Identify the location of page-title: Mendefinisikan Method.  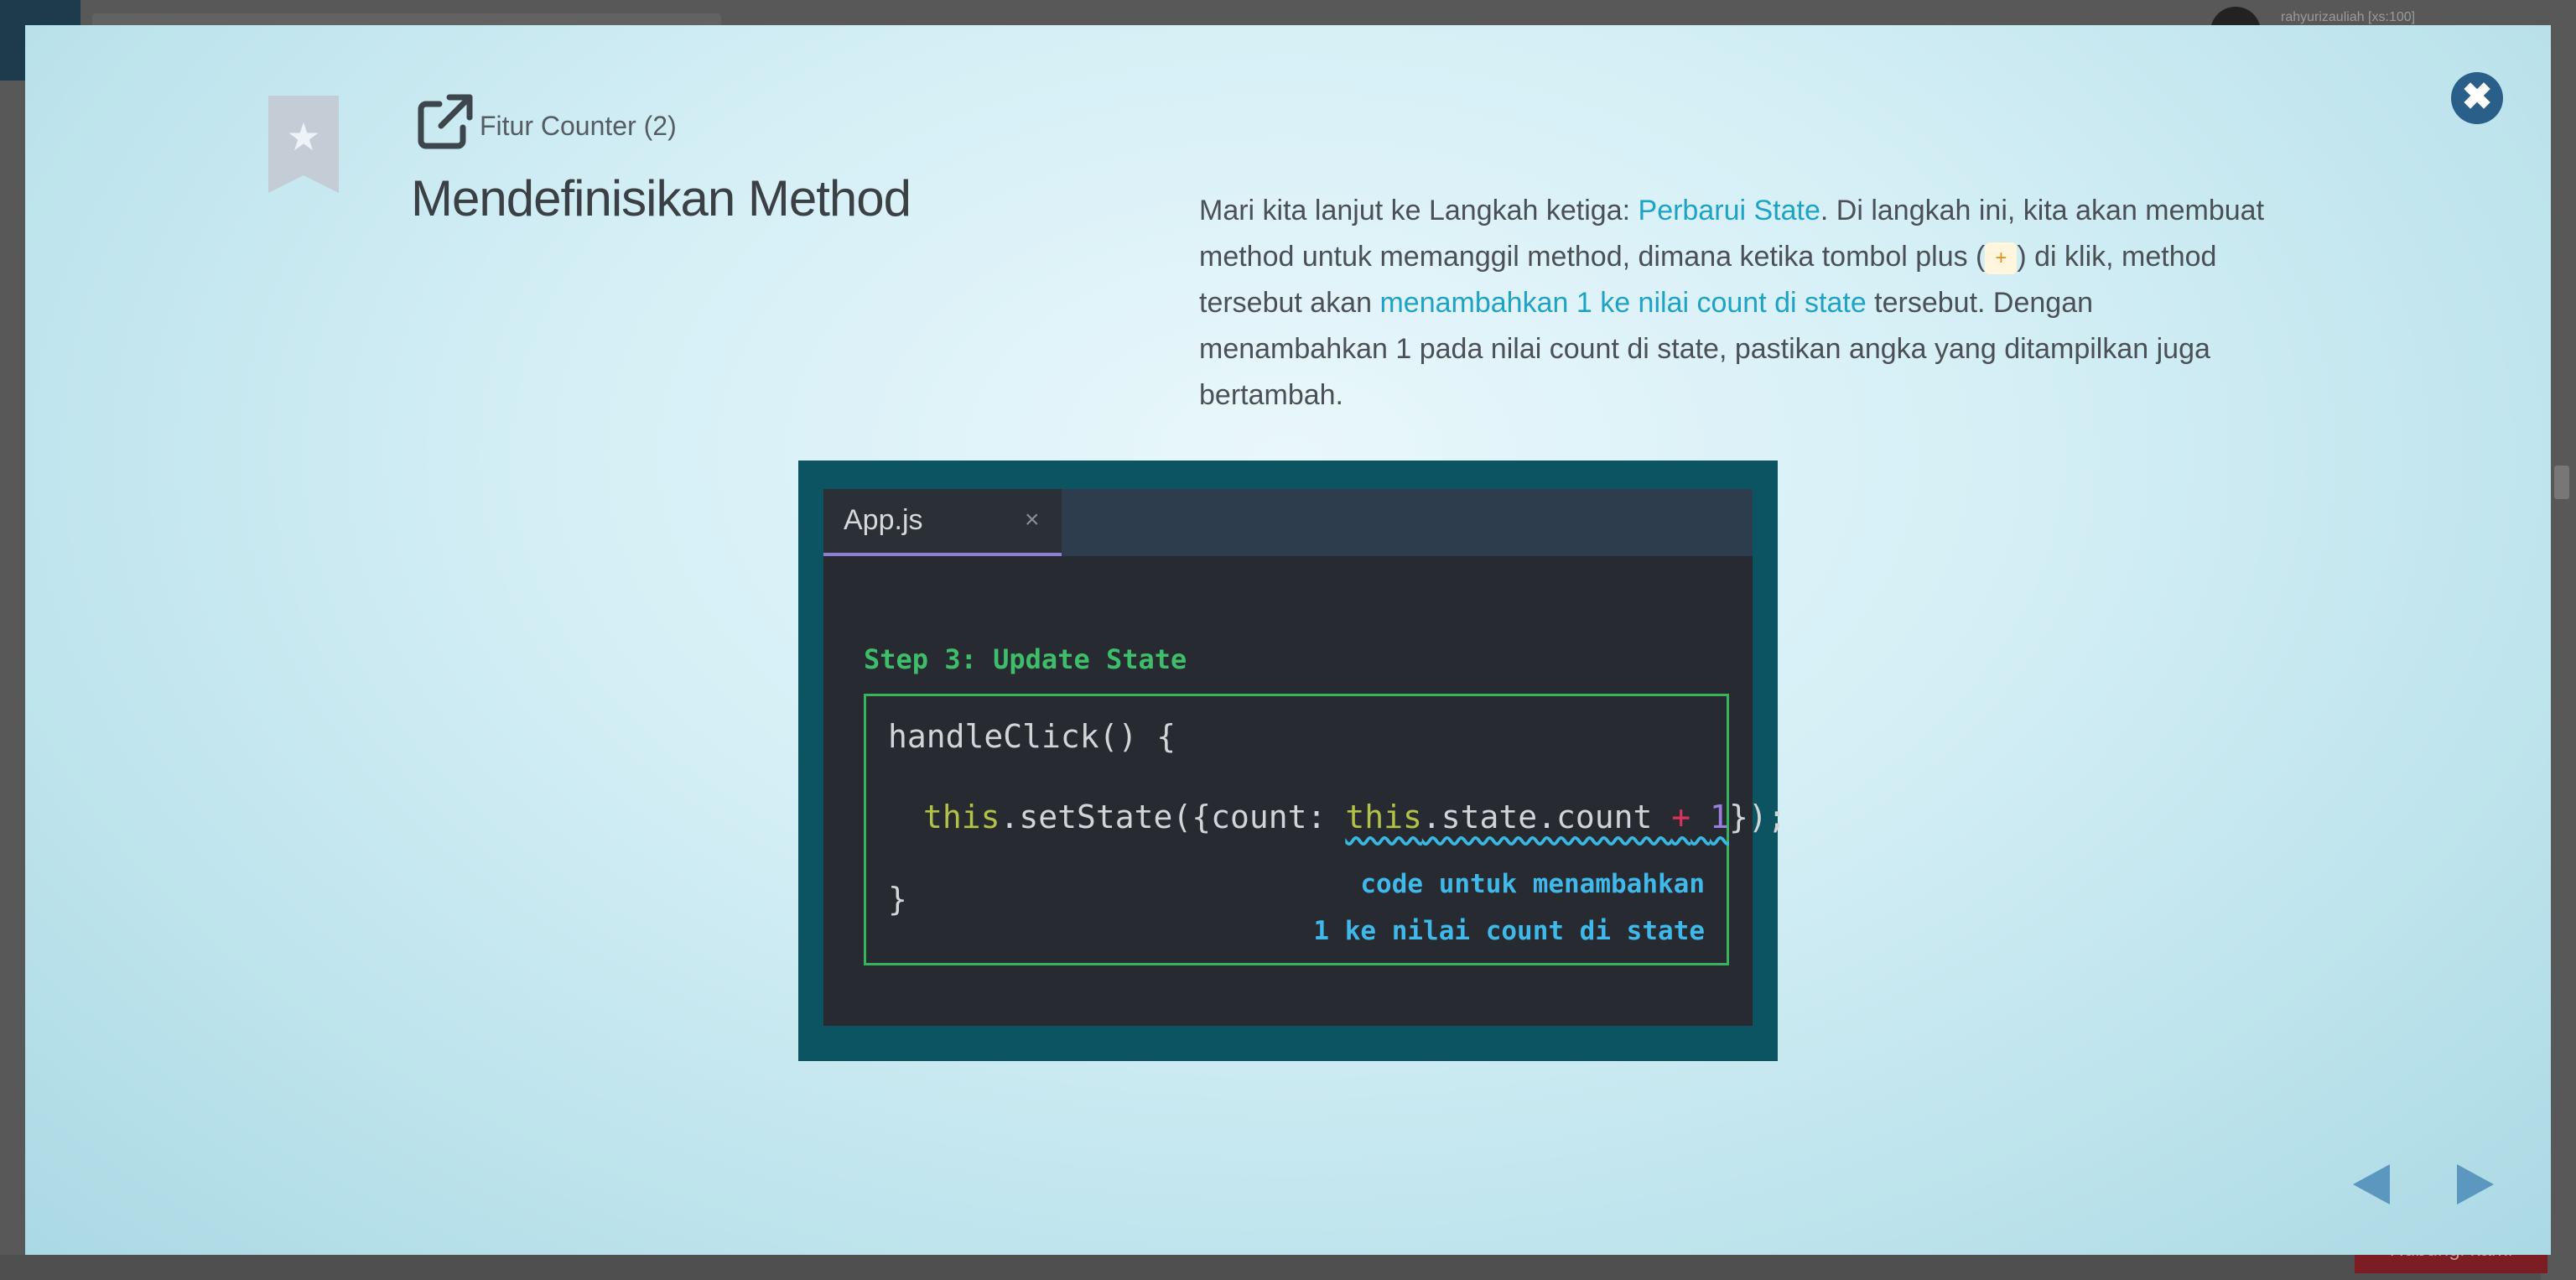
(661, 198).